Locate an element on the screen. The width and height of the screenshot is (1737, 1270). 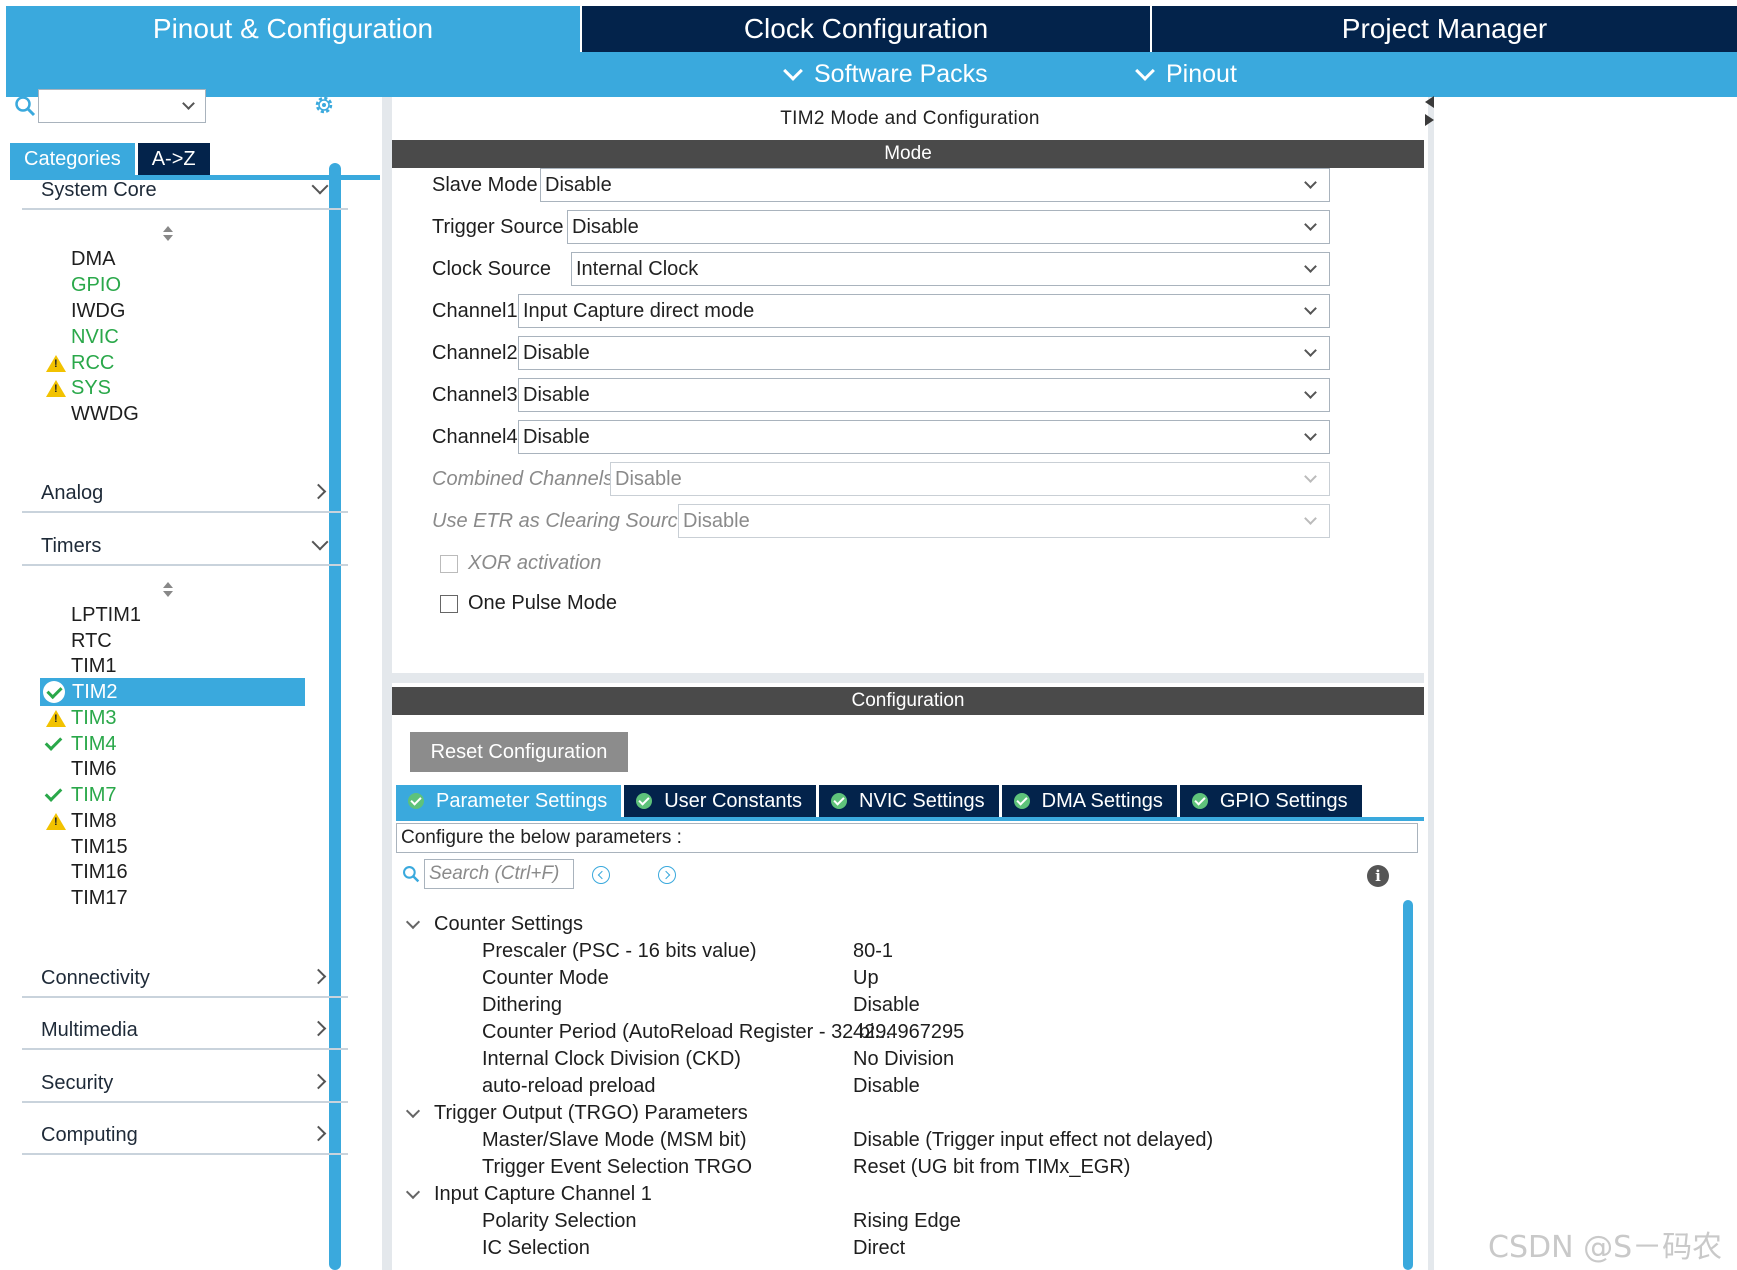
group-multimedia: Multimedia is located at coordinates (185, 1032).